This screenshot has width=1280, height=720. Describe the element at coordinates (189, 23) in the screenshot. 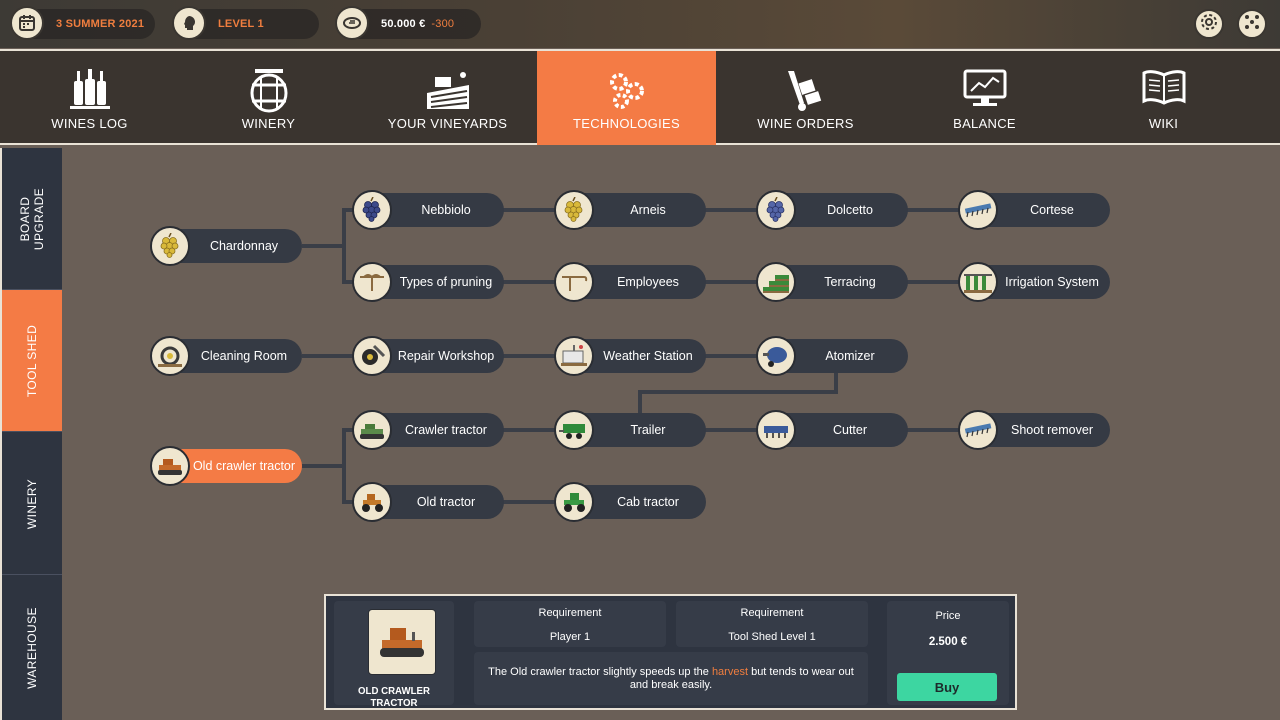

I see `player-head-icon` at that location.